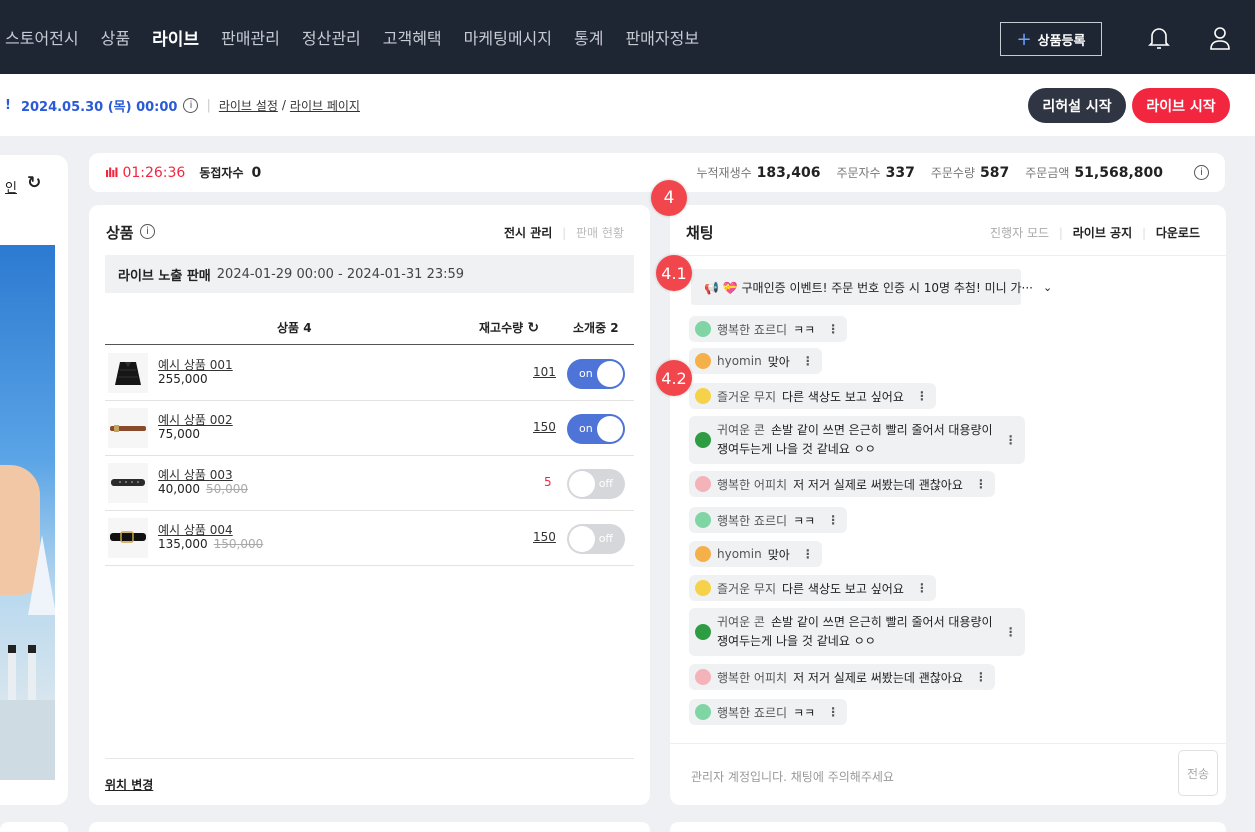  I want to click on product-name: 예시 상품 002, so click(195, 419).